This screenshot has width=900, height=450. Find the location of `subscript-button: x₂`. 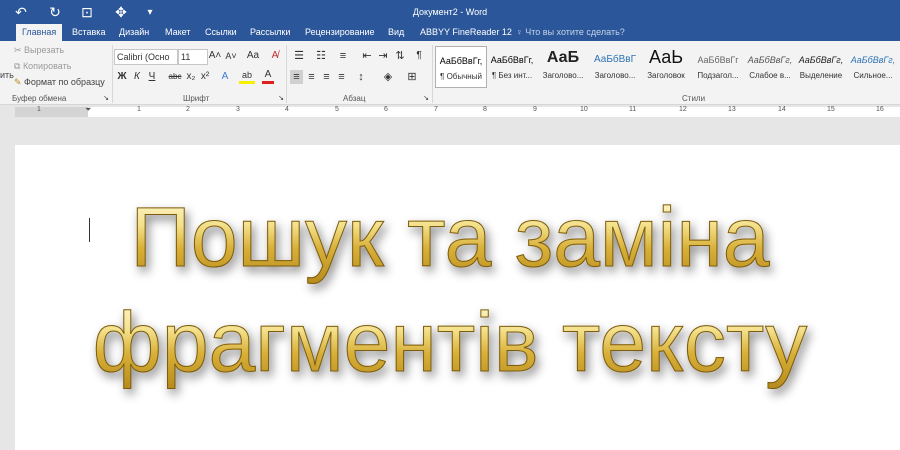

subscript-button: x₂ is located at coordinates (191, 77).